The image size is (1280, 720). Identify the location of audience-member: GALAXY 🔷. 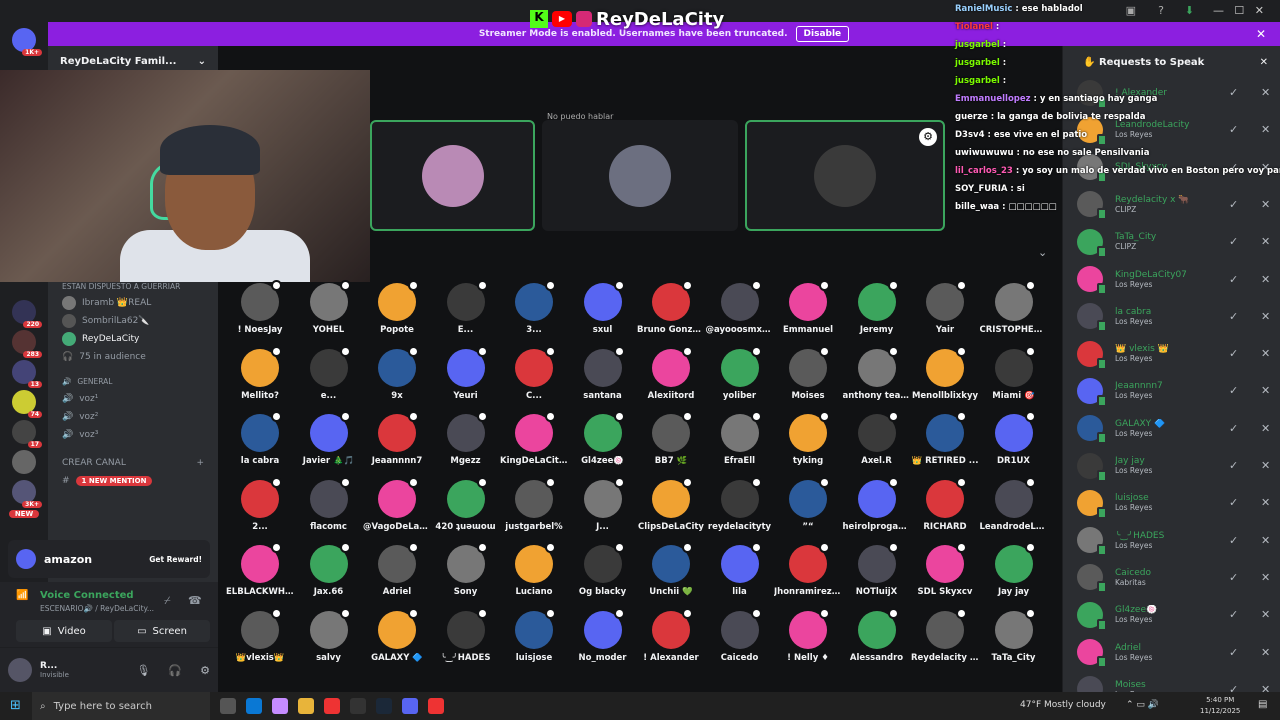
(397, 635).